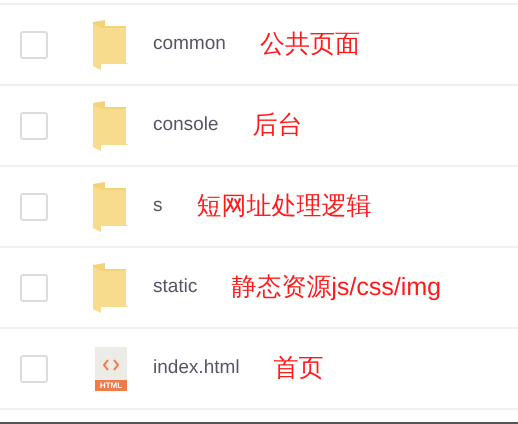 The image size is (518, 424). Describe the element at coordinates (336, 287) in the screenshot. I see `annotation: 静态资源js/css/img` at that location.